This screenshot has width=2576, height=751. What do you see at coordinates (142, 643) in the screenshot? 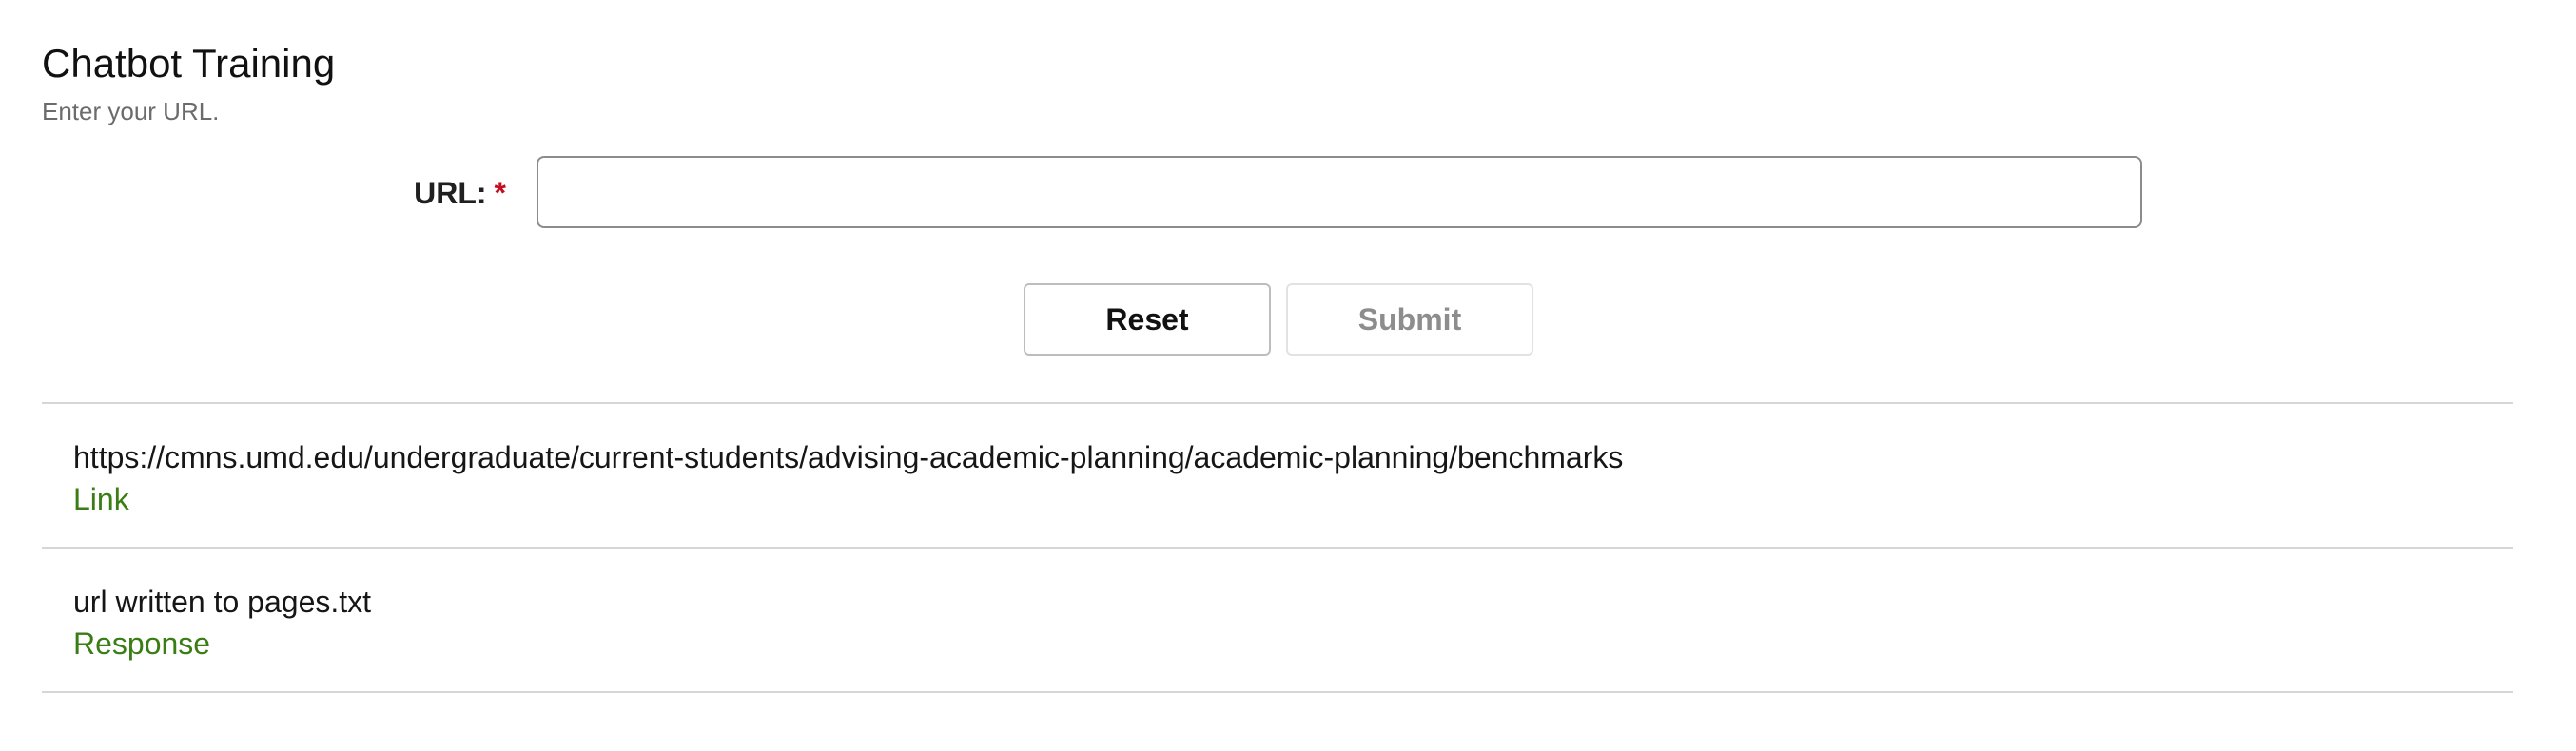
I see `result-kind-label: Response` at bounding box center [142, 643].